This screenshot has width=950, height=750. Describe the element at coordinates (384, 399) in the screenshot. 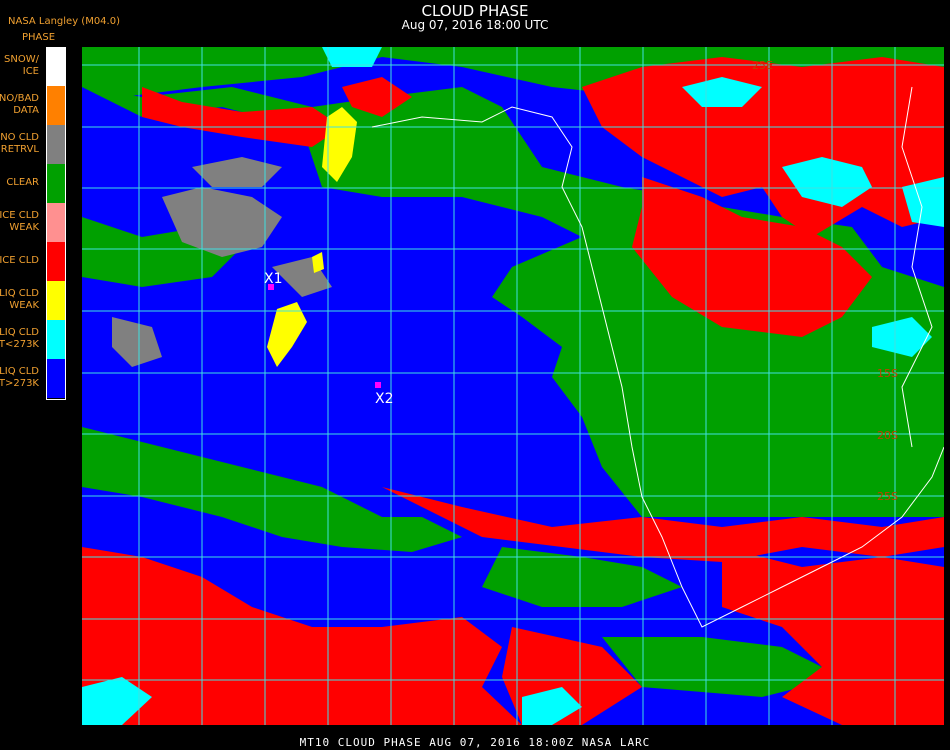

I see `marker-x2-label: X2` at that location.